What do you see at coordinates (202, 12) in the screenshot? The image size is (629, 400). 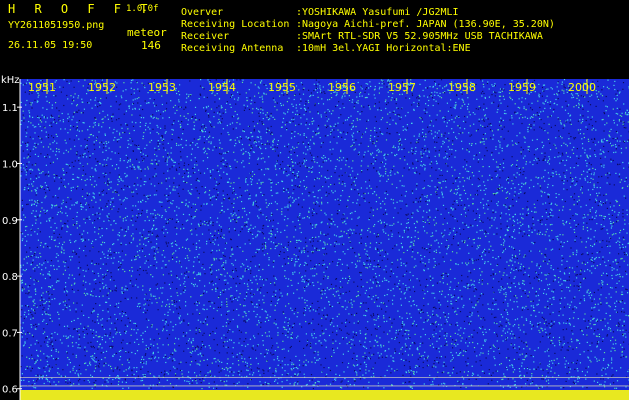 I see `observer-label: Overver` at bounding box center [202, 12].